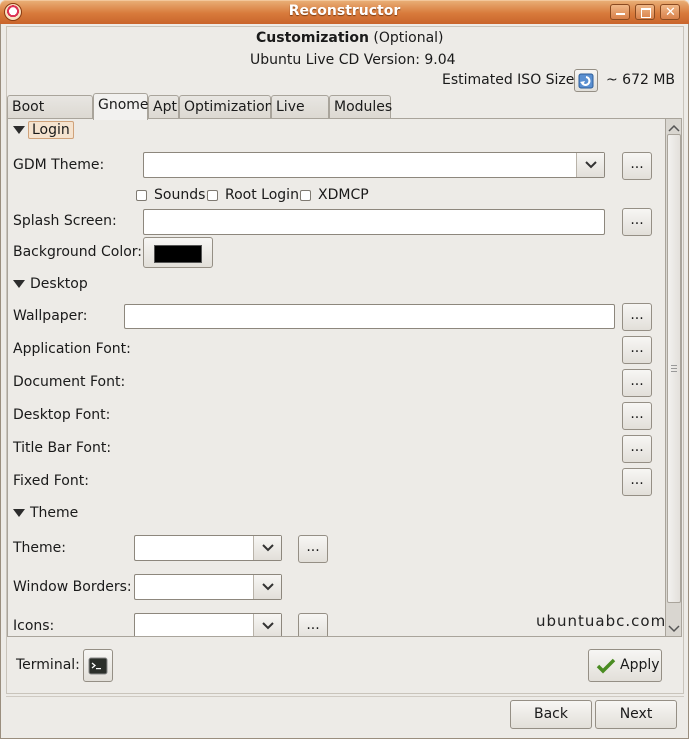 The image size is (689, 739). I want to click on scroll-down-arrow, so click(674, 630).